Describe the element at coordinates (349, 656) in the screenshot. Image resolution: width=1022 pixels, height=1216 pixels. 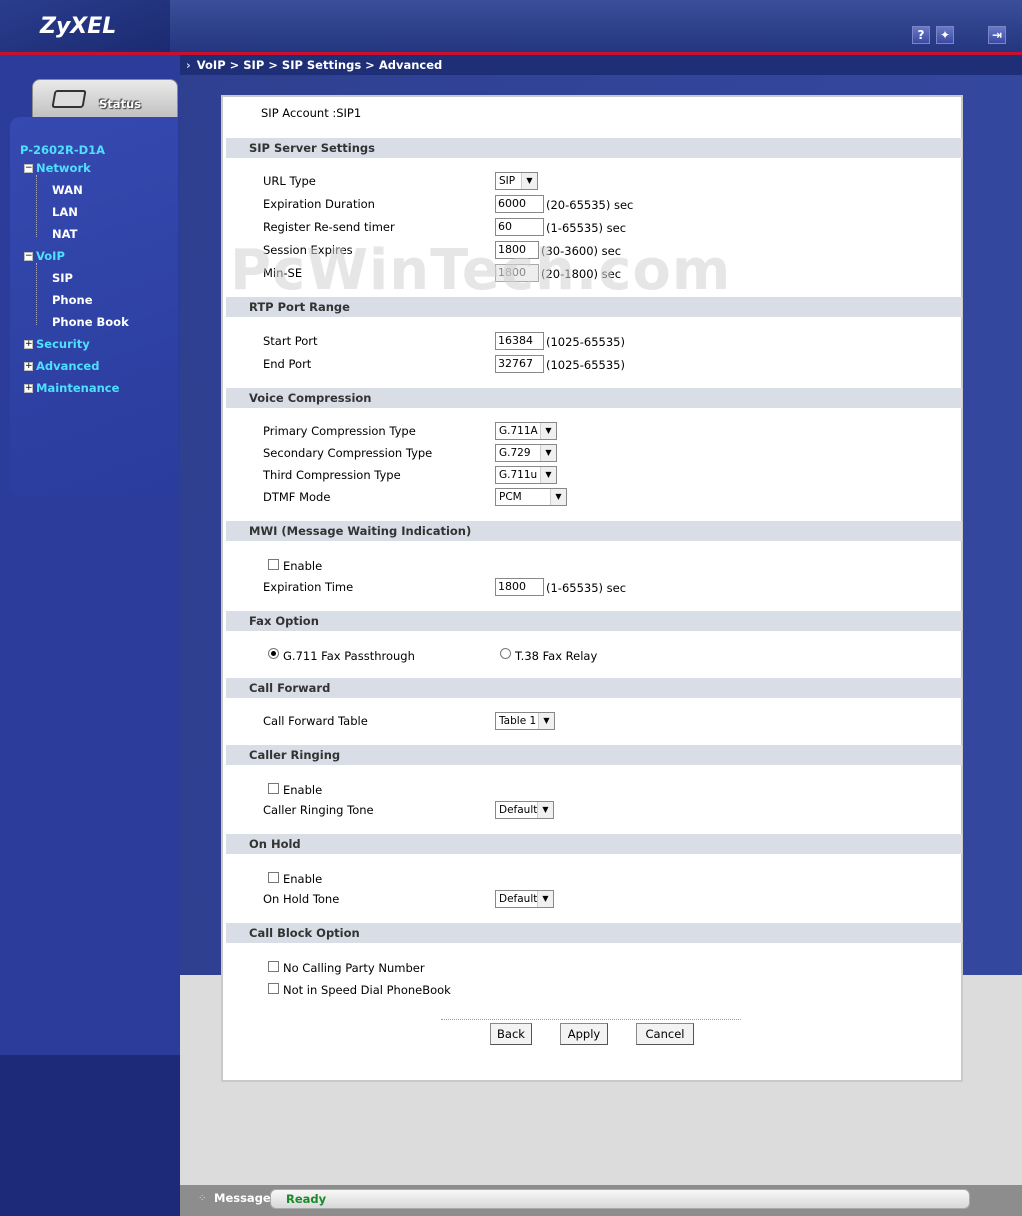
I see `fax-passthrough-label: G.711 Fax Passthrough` at that location.